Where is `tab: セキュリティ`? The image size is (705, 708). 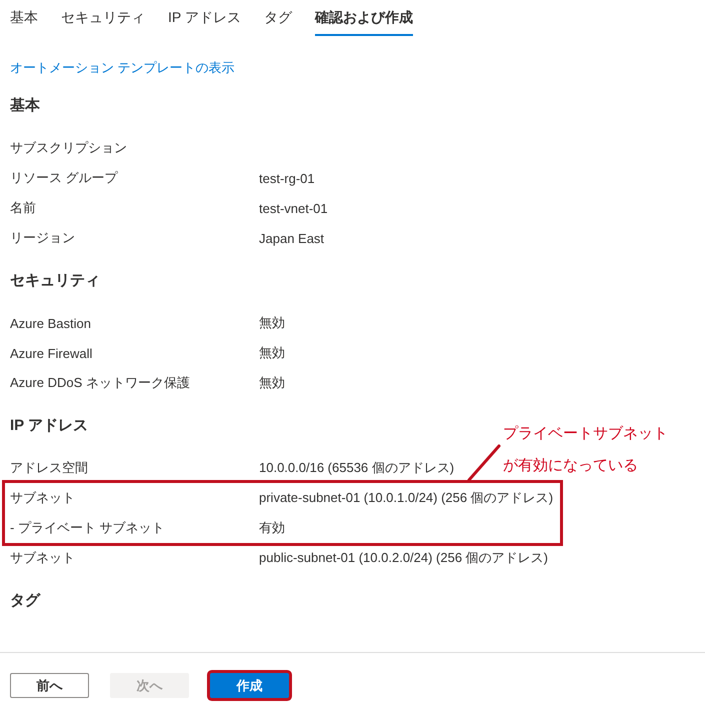 tab: セキュリティ is located at coordinates (103, 18).